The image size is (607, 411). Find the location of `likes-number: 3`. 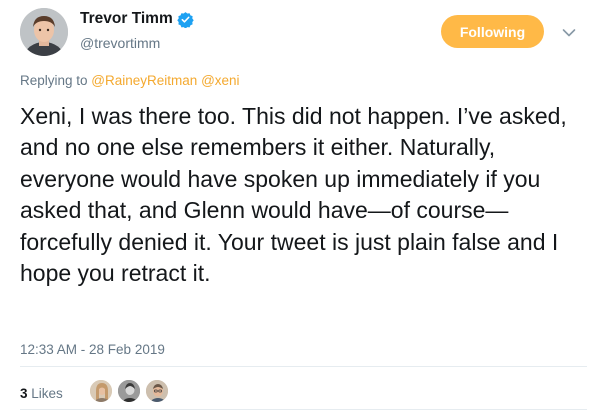

likes-number: 3 is located at coordinates (24, 393).